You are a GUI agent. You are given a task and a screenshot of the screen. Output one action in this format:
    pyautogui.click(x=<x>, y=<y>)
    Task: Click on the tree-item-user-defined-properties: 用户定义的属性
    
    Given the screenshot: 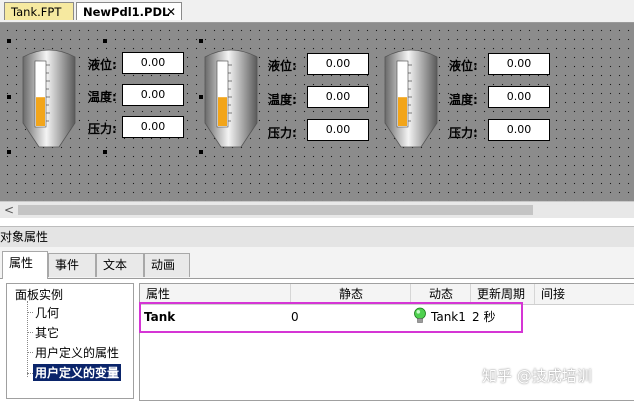 What is the action you would take?
    pyautogui.click(x=77, y=352)
    